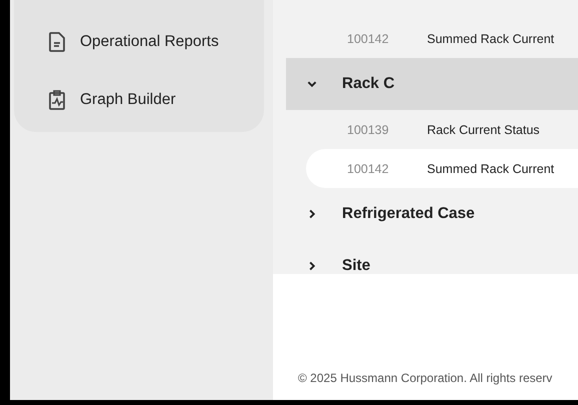 This screenshot has height=405, width=578. What do you see at coordinates (368, 84) in the screenshot?
I see `group-label: Rack C` at bounding box center [368, 84].